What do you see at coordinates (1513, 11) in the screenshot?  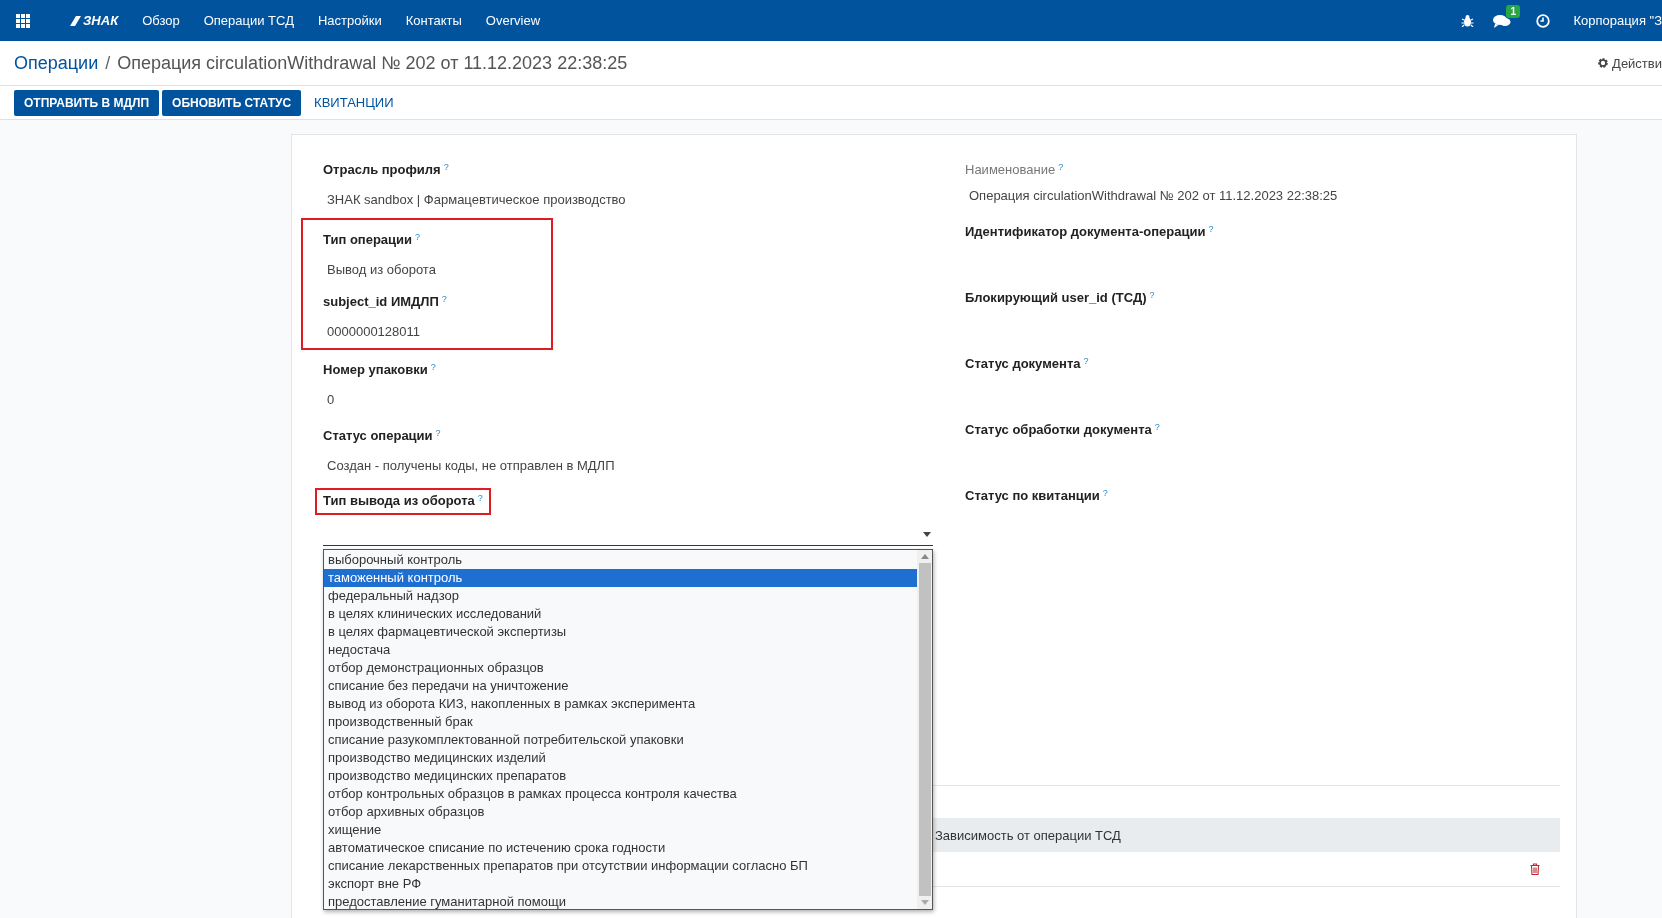 I see `message-count-badge: 1` at bounding box center [1513, 11].